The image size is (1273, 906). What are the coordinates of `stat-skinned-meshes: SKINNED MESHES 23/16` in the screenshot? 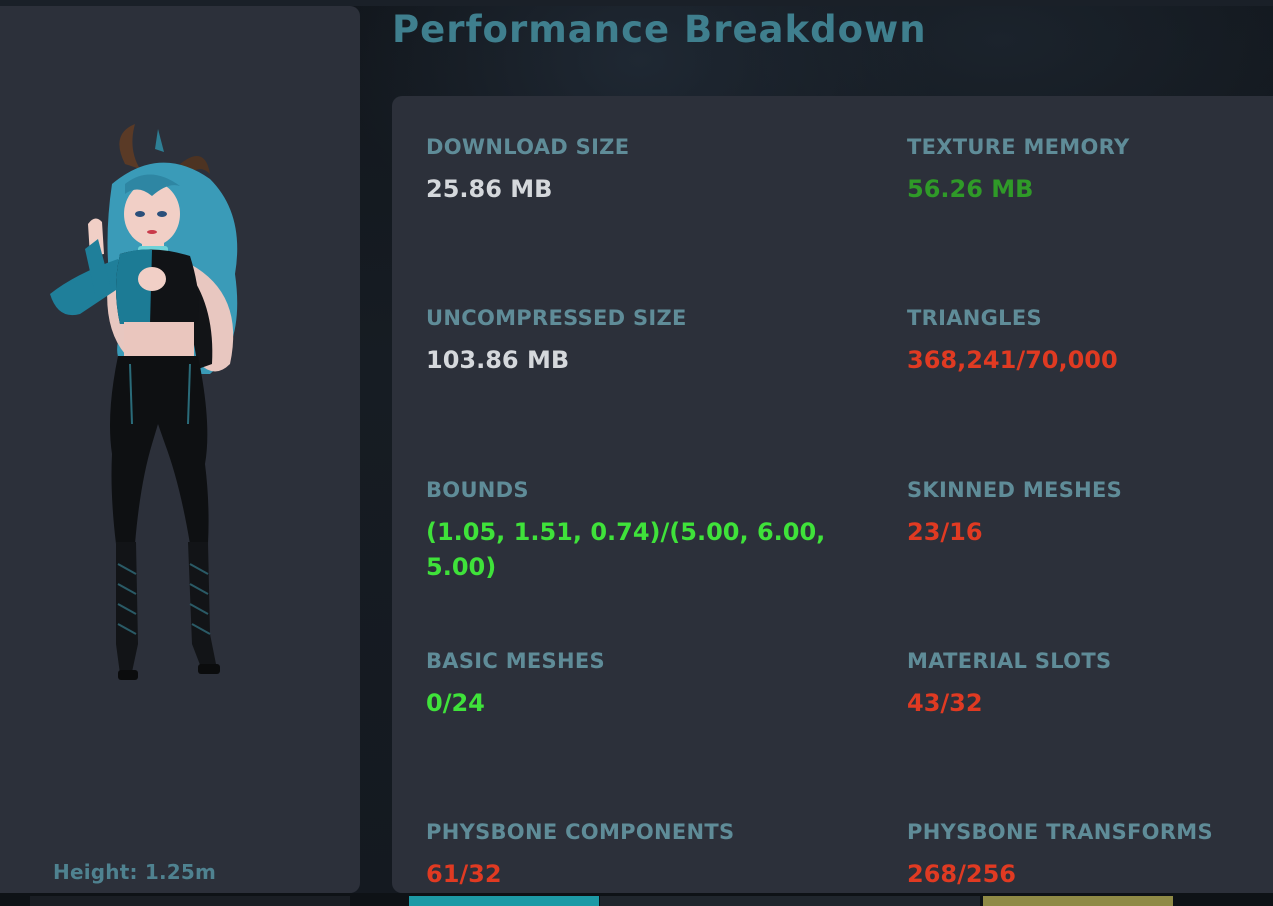 It's located at (1090, 513).